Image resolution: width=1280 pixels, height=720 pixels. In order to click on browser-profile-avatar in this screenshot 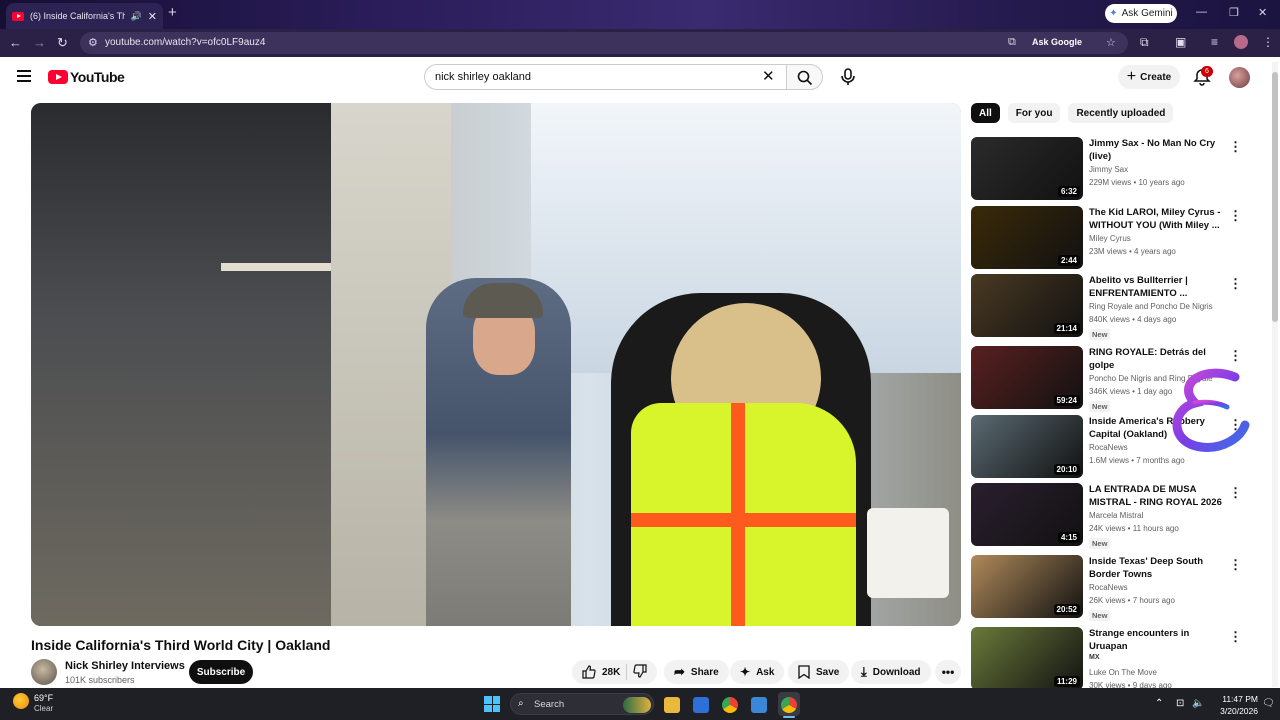, I will do `click(1241, 42)`.